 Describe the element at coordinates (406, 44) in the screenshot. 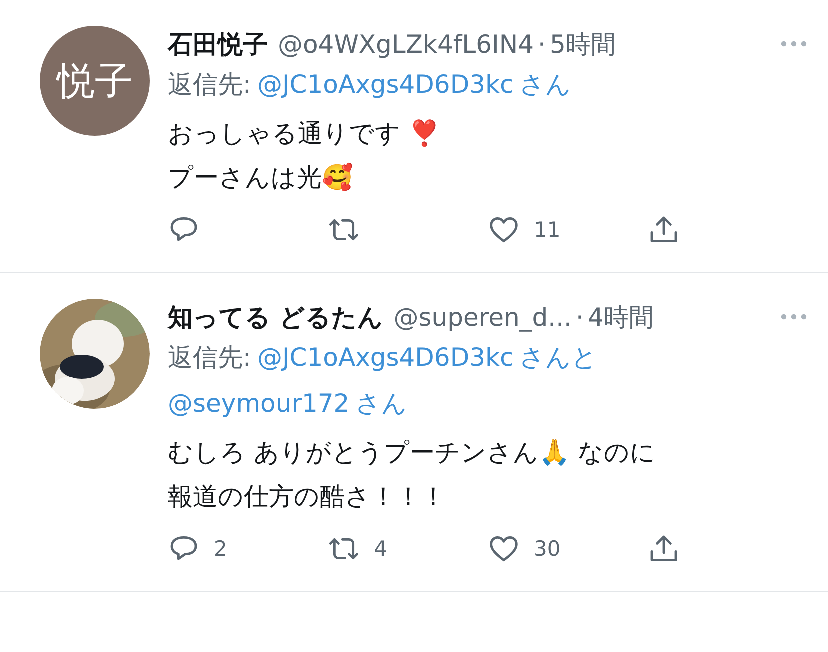

I see `user-handle: @o4WXgLZk4fL6IN4` at that location.